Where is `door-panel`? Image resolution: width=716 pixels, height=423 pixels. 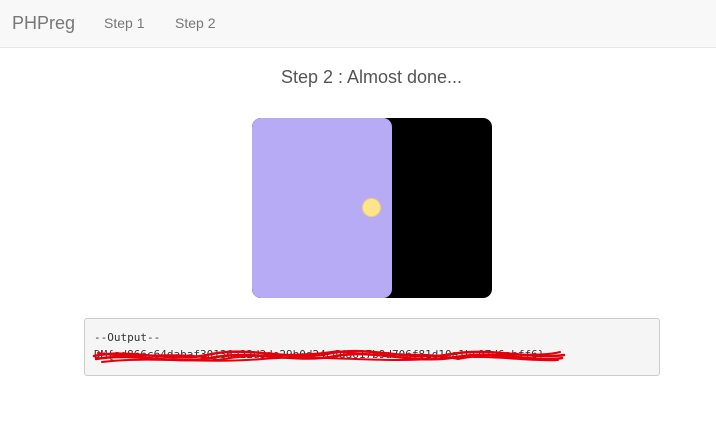
door-panel is located at coordinates (322, 208).